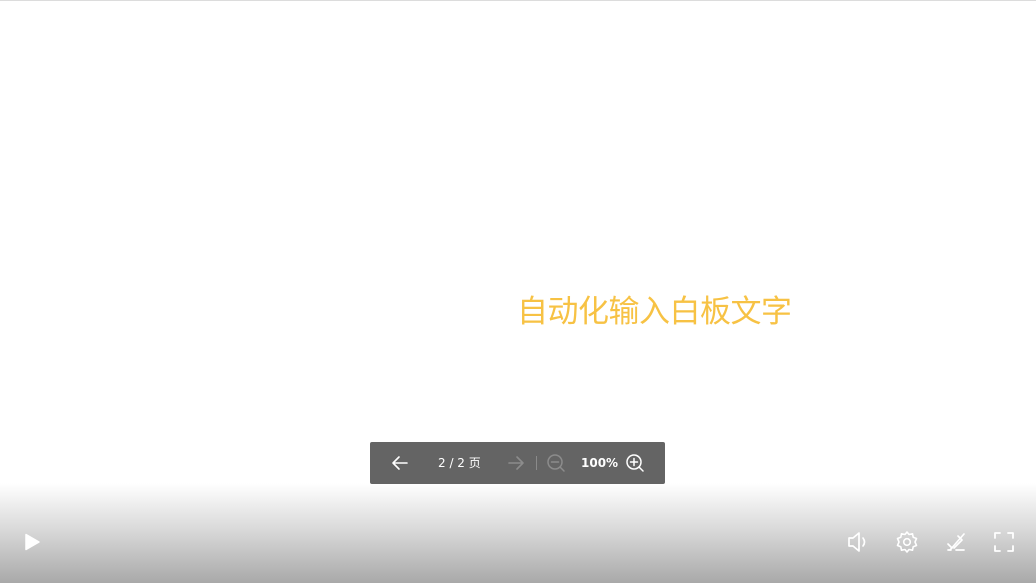  I want to click on zoom-out-icon, so click(556, 463).